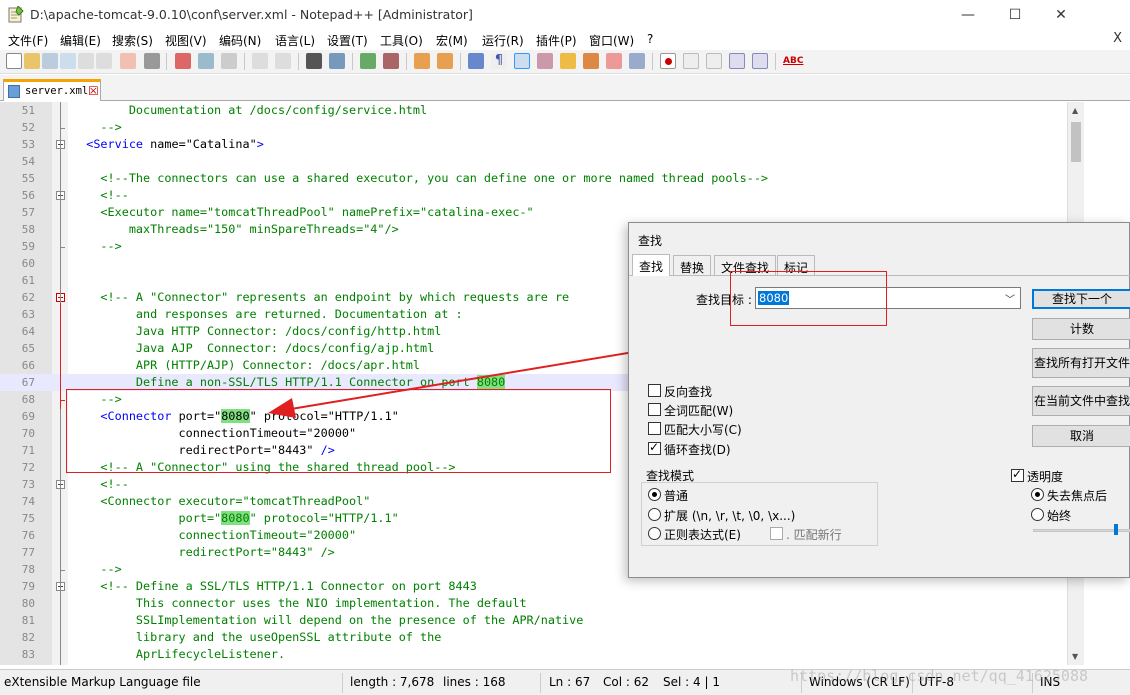  What do you see at coordinates (654, 514) in the screenshot?
I see `mode-extended-radio` at bounding box center [654, 514].